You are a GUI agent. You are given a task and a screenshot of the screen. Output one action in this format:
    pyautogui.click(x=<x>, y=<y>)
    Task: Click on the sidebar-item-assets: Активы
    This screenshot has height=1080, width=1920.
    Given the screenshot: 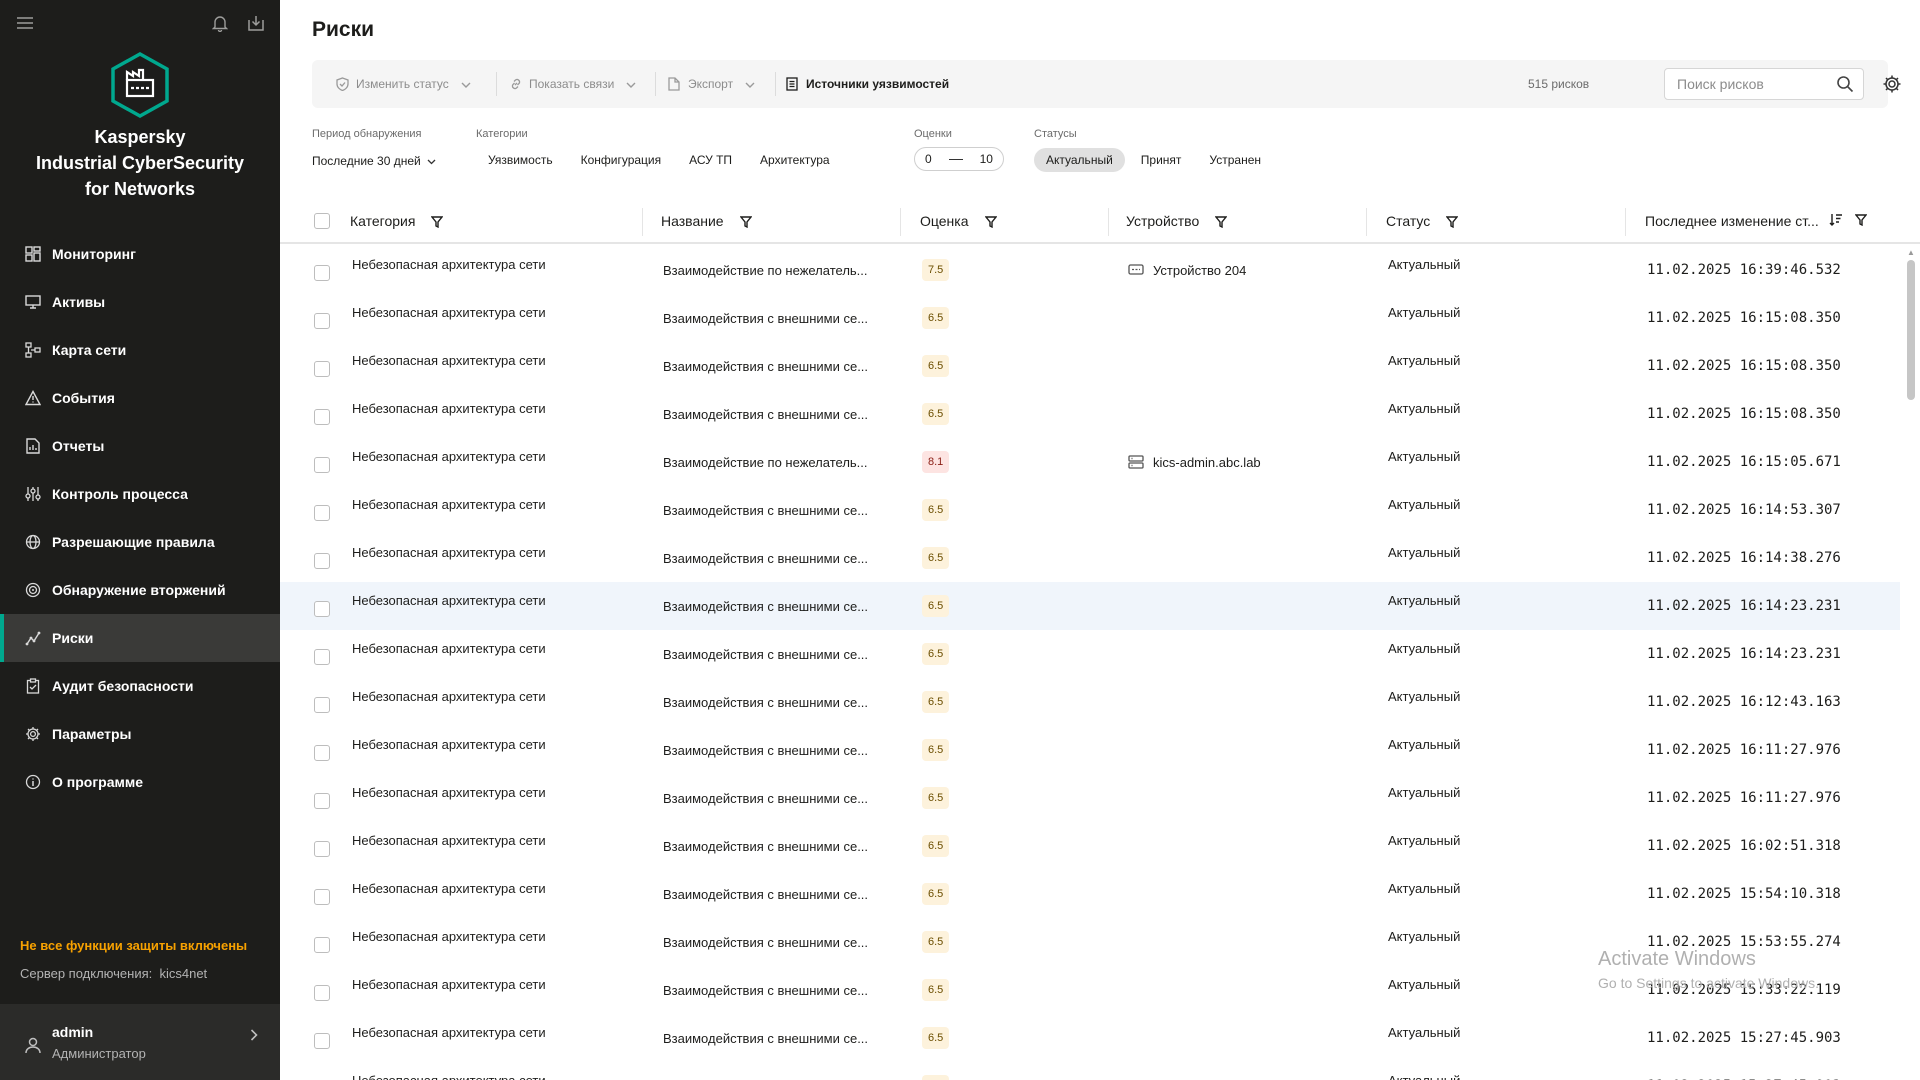 What is the action you would take?
    pyautogui.click(x=140, y=302)
    